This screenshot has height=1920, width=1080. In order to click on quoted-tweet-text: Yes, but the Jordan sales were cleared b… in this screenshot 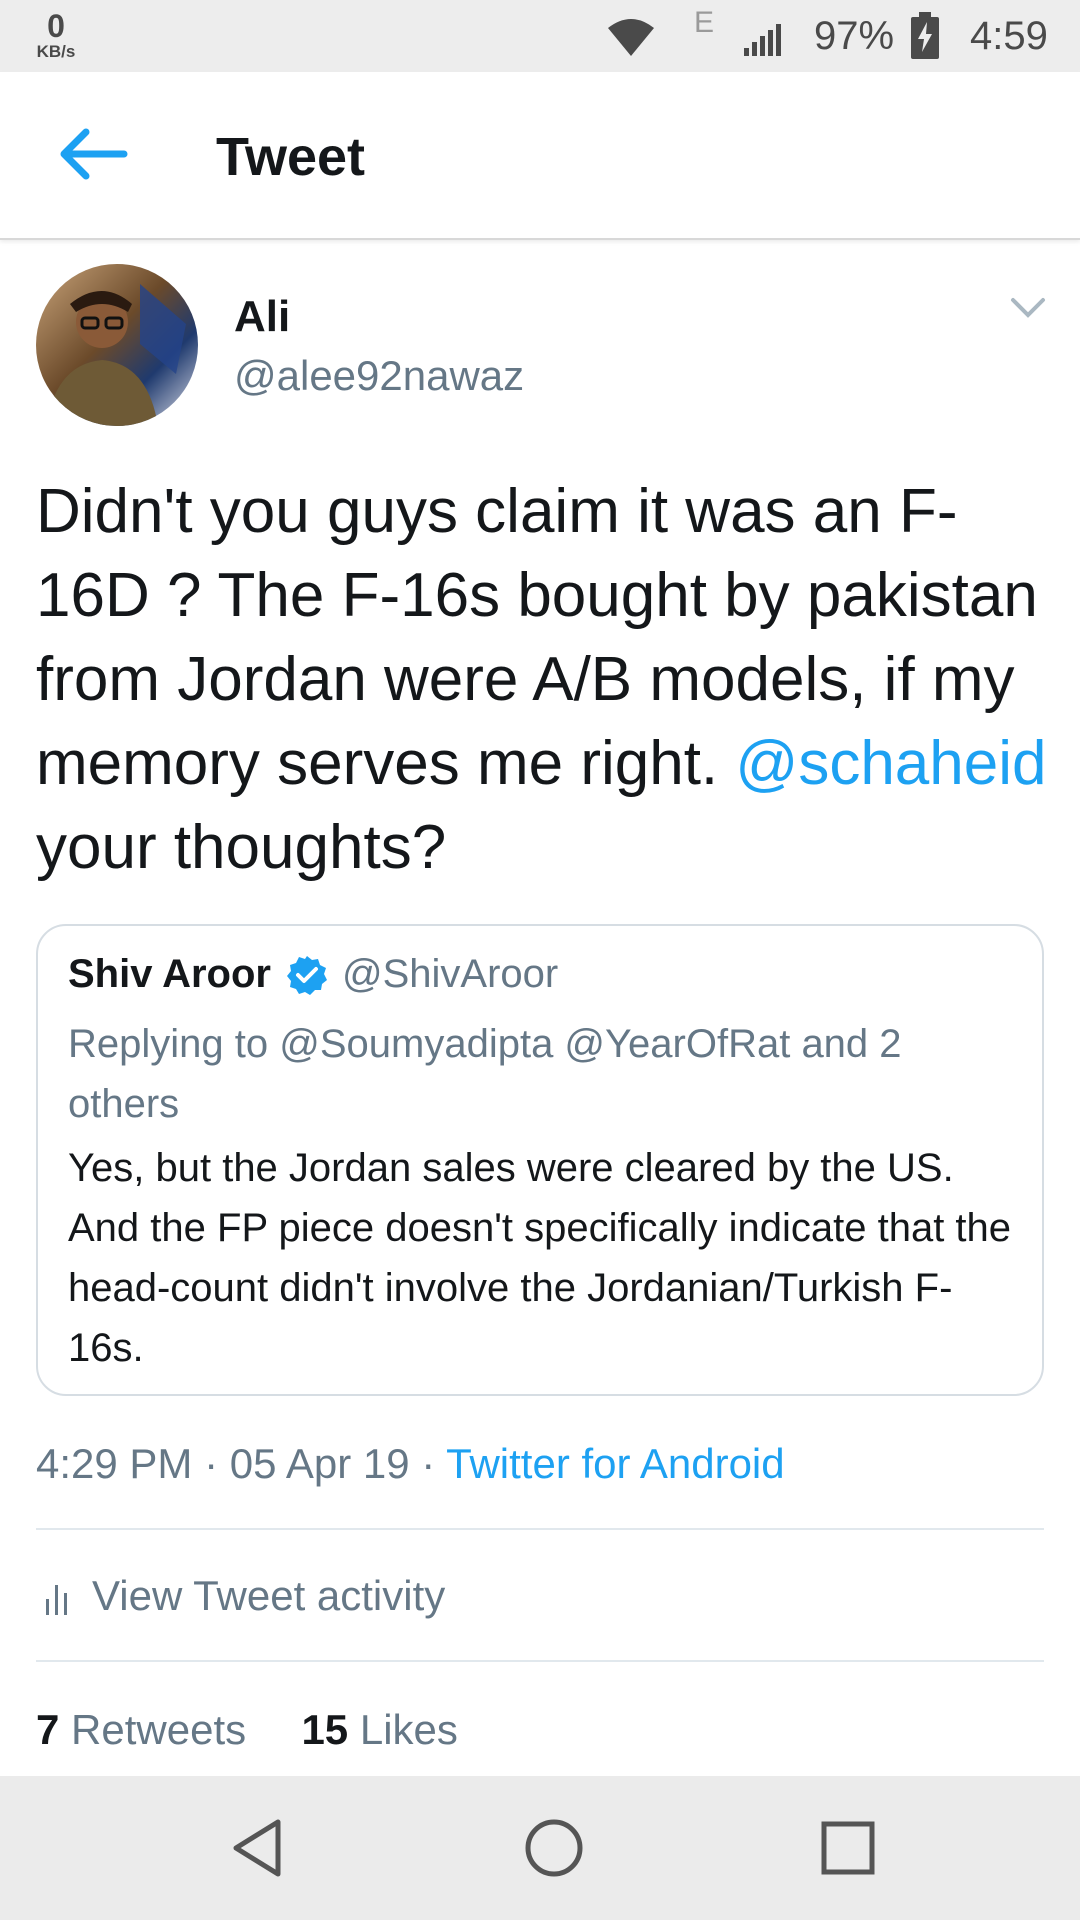, I will do `click(540, 1258)`.